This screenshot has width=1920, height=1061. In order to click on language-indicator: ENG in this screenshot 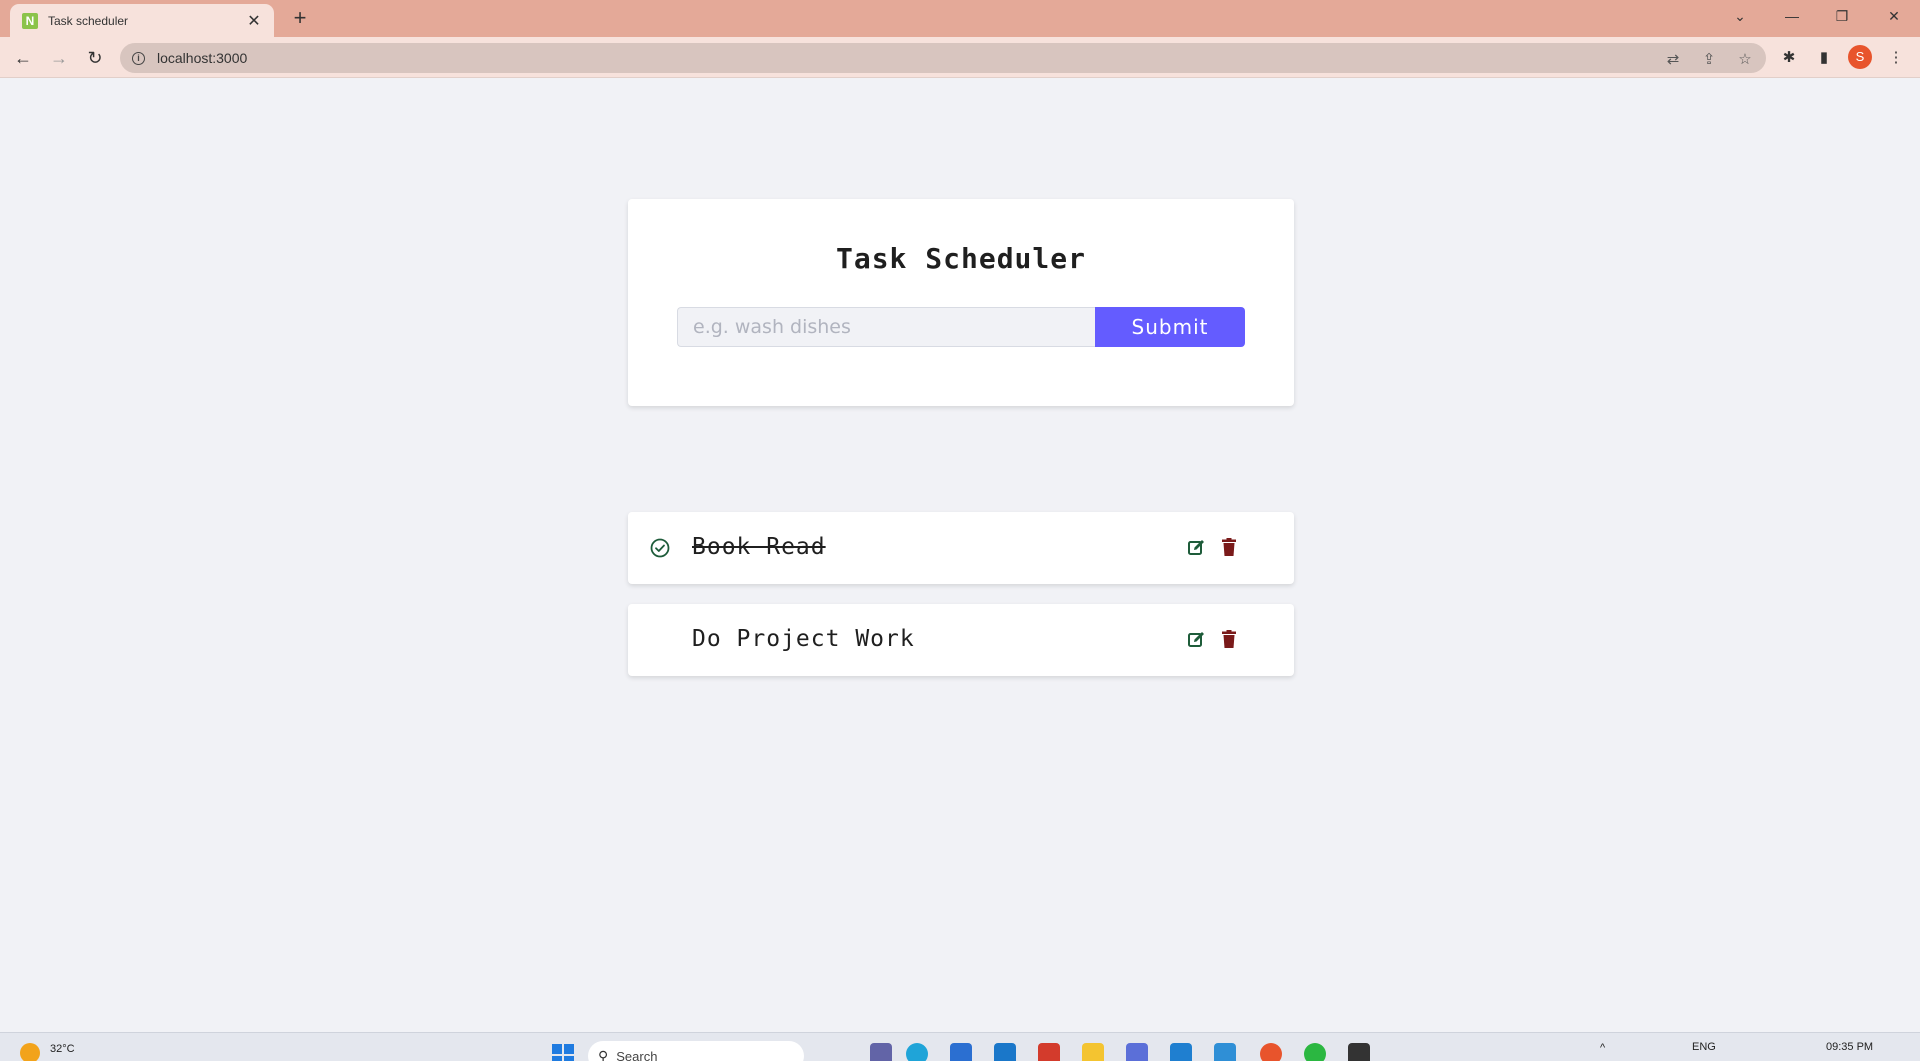, I will do `click(1704, 1047)`.